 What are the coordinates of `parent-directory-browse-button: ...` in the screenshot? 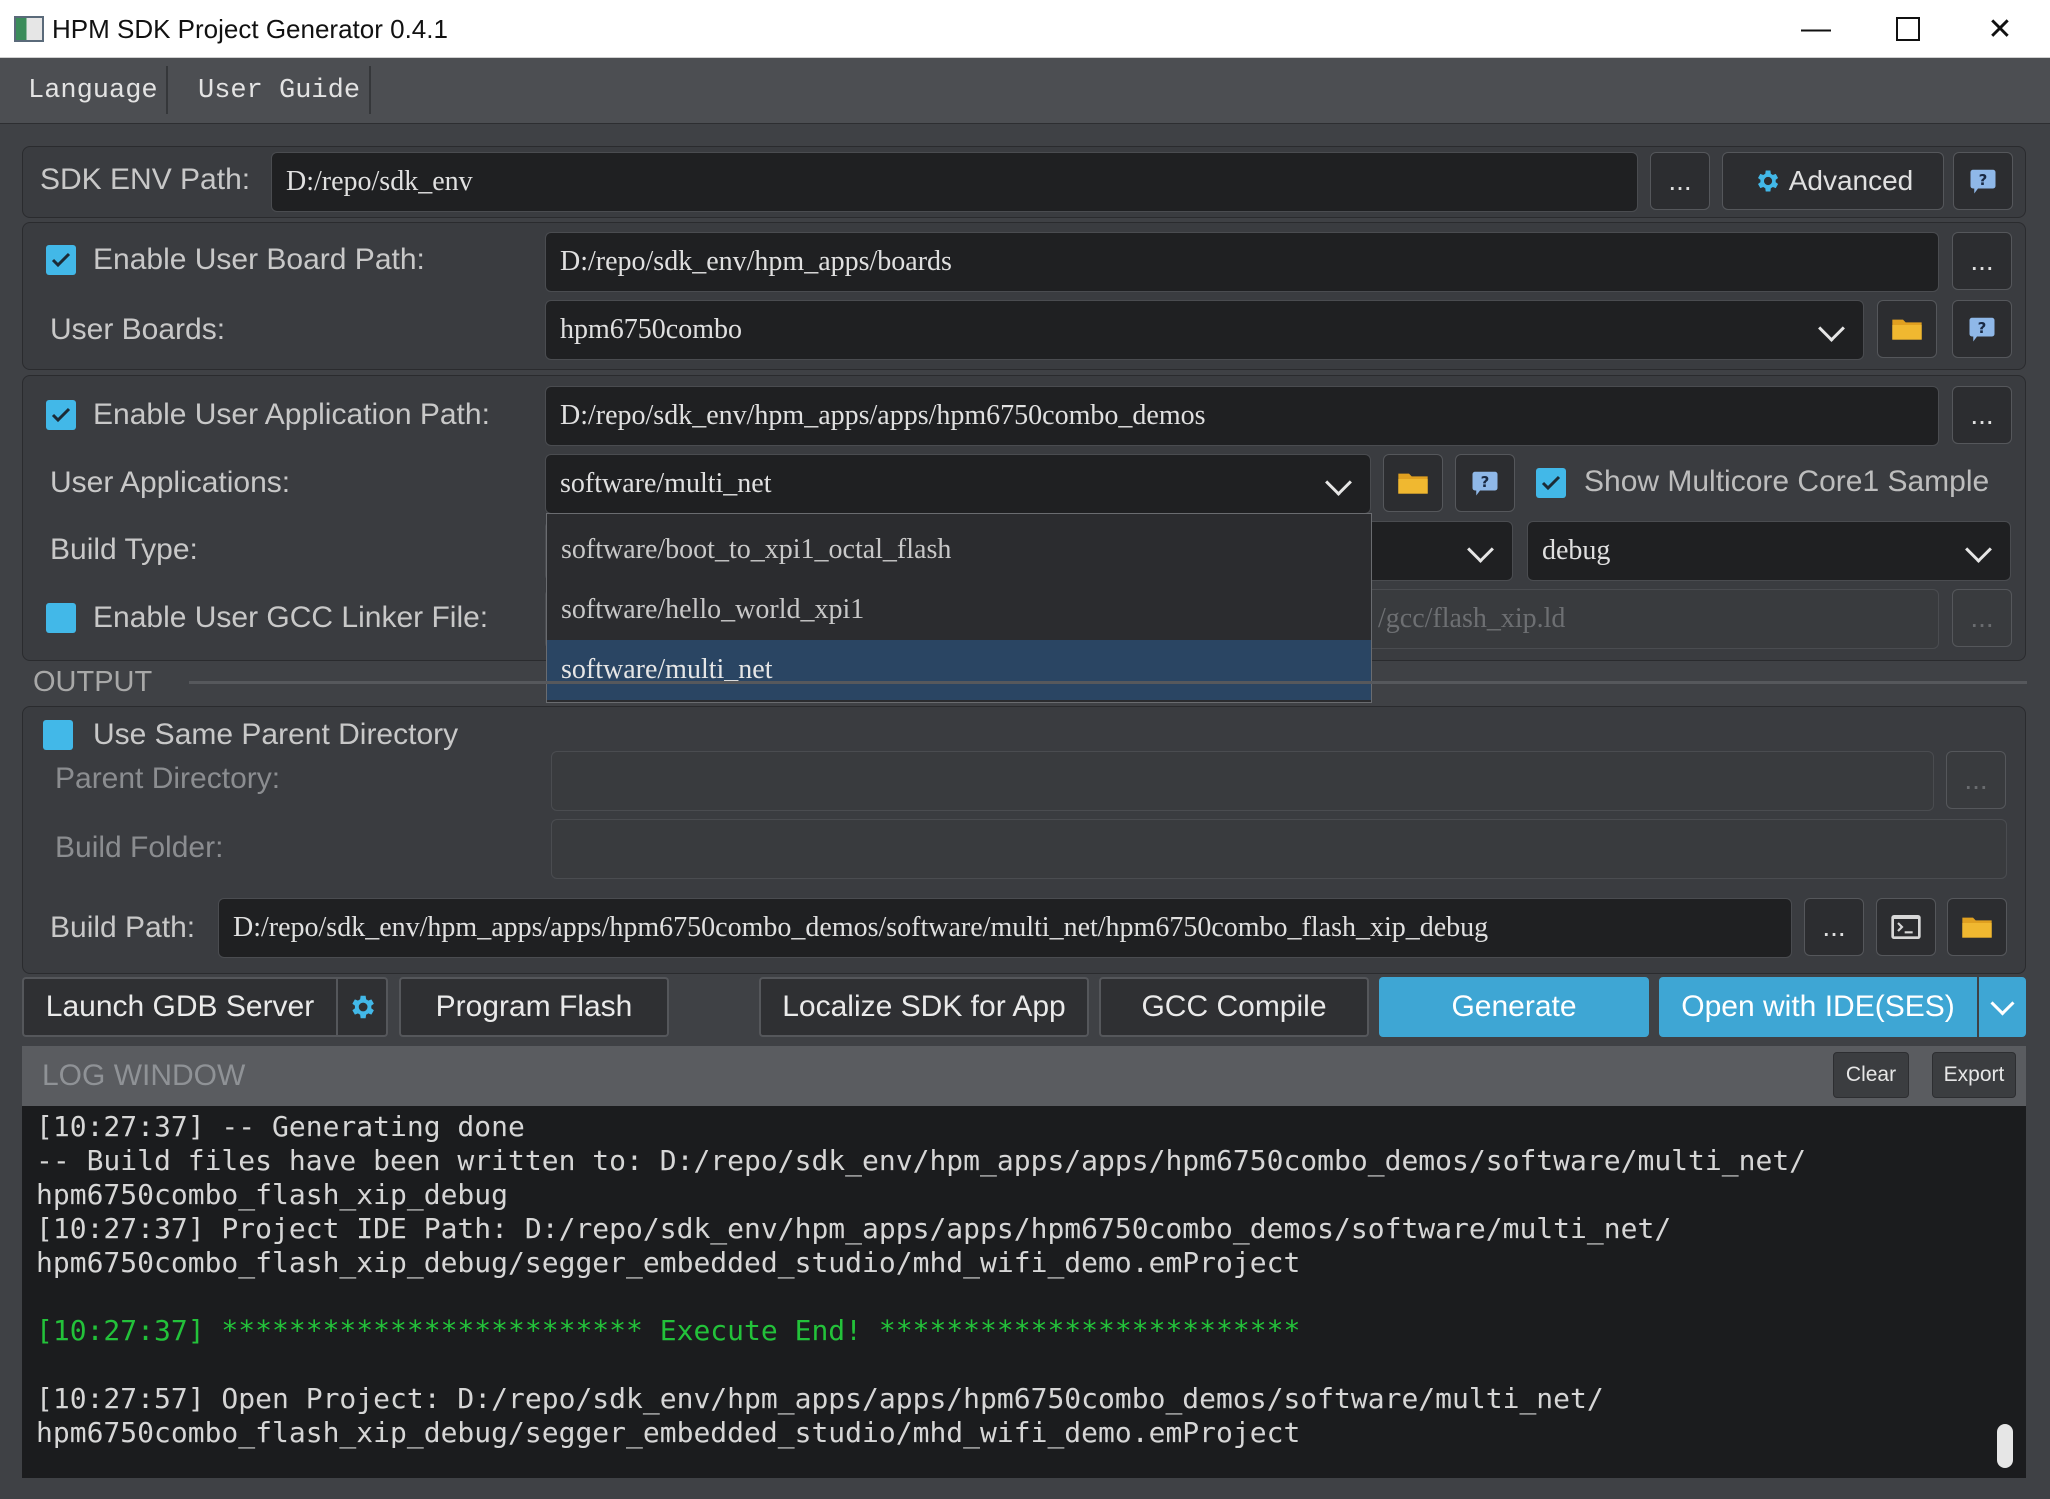 It's located at (1976, 780).